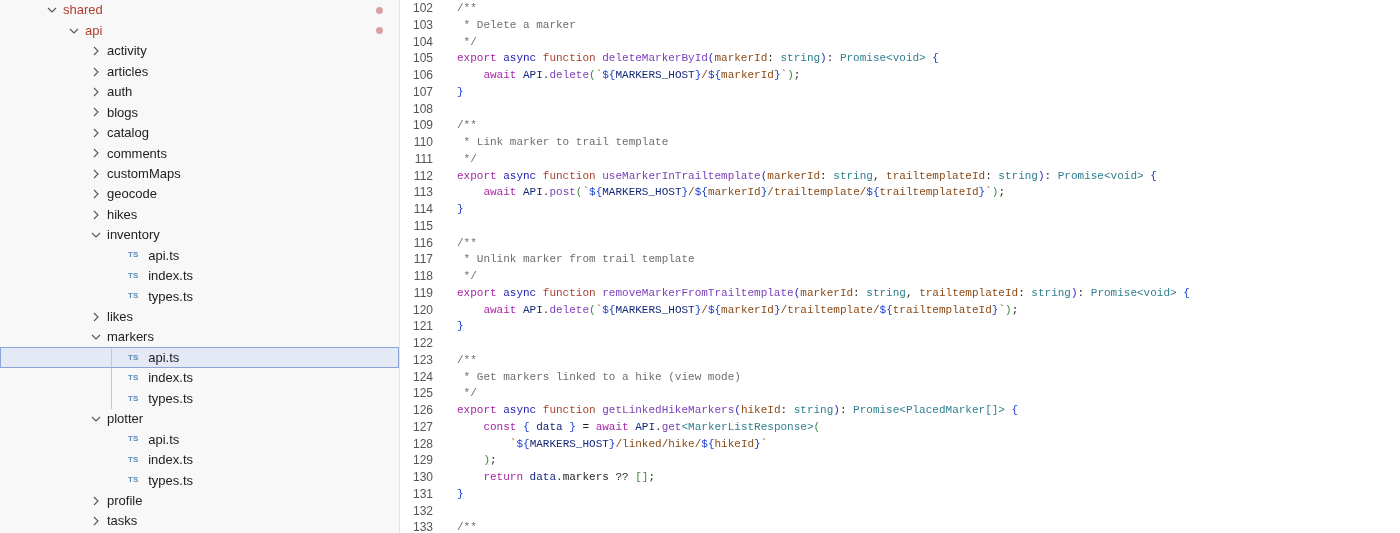  Describe the element at coordinates (83, 10) in the screenshot. I see `tree-item-label: shared` at that location.